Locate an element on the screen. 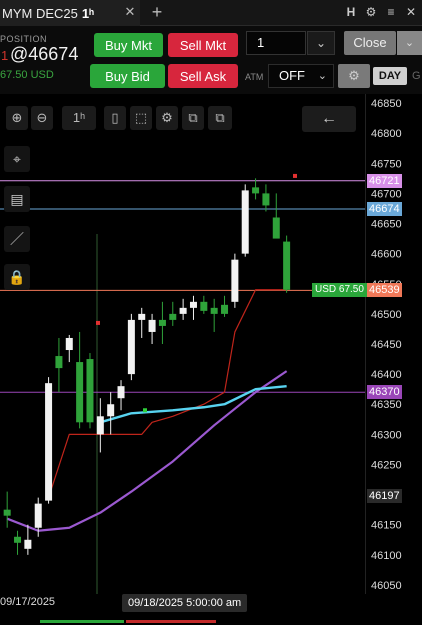  add-tab-icon: + is located at coordinates (157, 12).